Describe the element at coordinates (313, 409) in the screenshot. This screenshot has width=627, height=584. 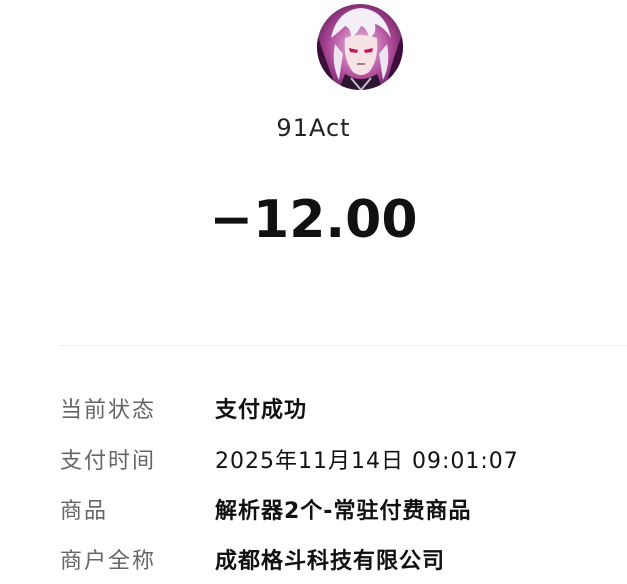
I see `detail-row-status: 当前状态 支付成功` at that location.